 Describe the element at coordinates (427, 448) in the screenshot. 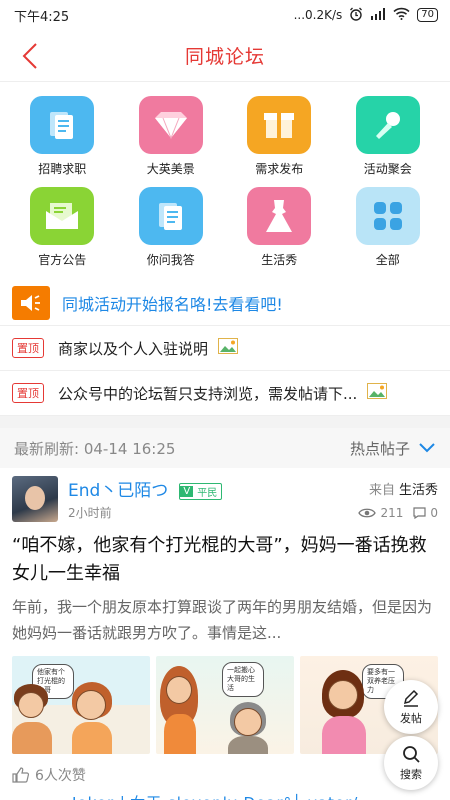

I see `chevron-down-icon` at that location.